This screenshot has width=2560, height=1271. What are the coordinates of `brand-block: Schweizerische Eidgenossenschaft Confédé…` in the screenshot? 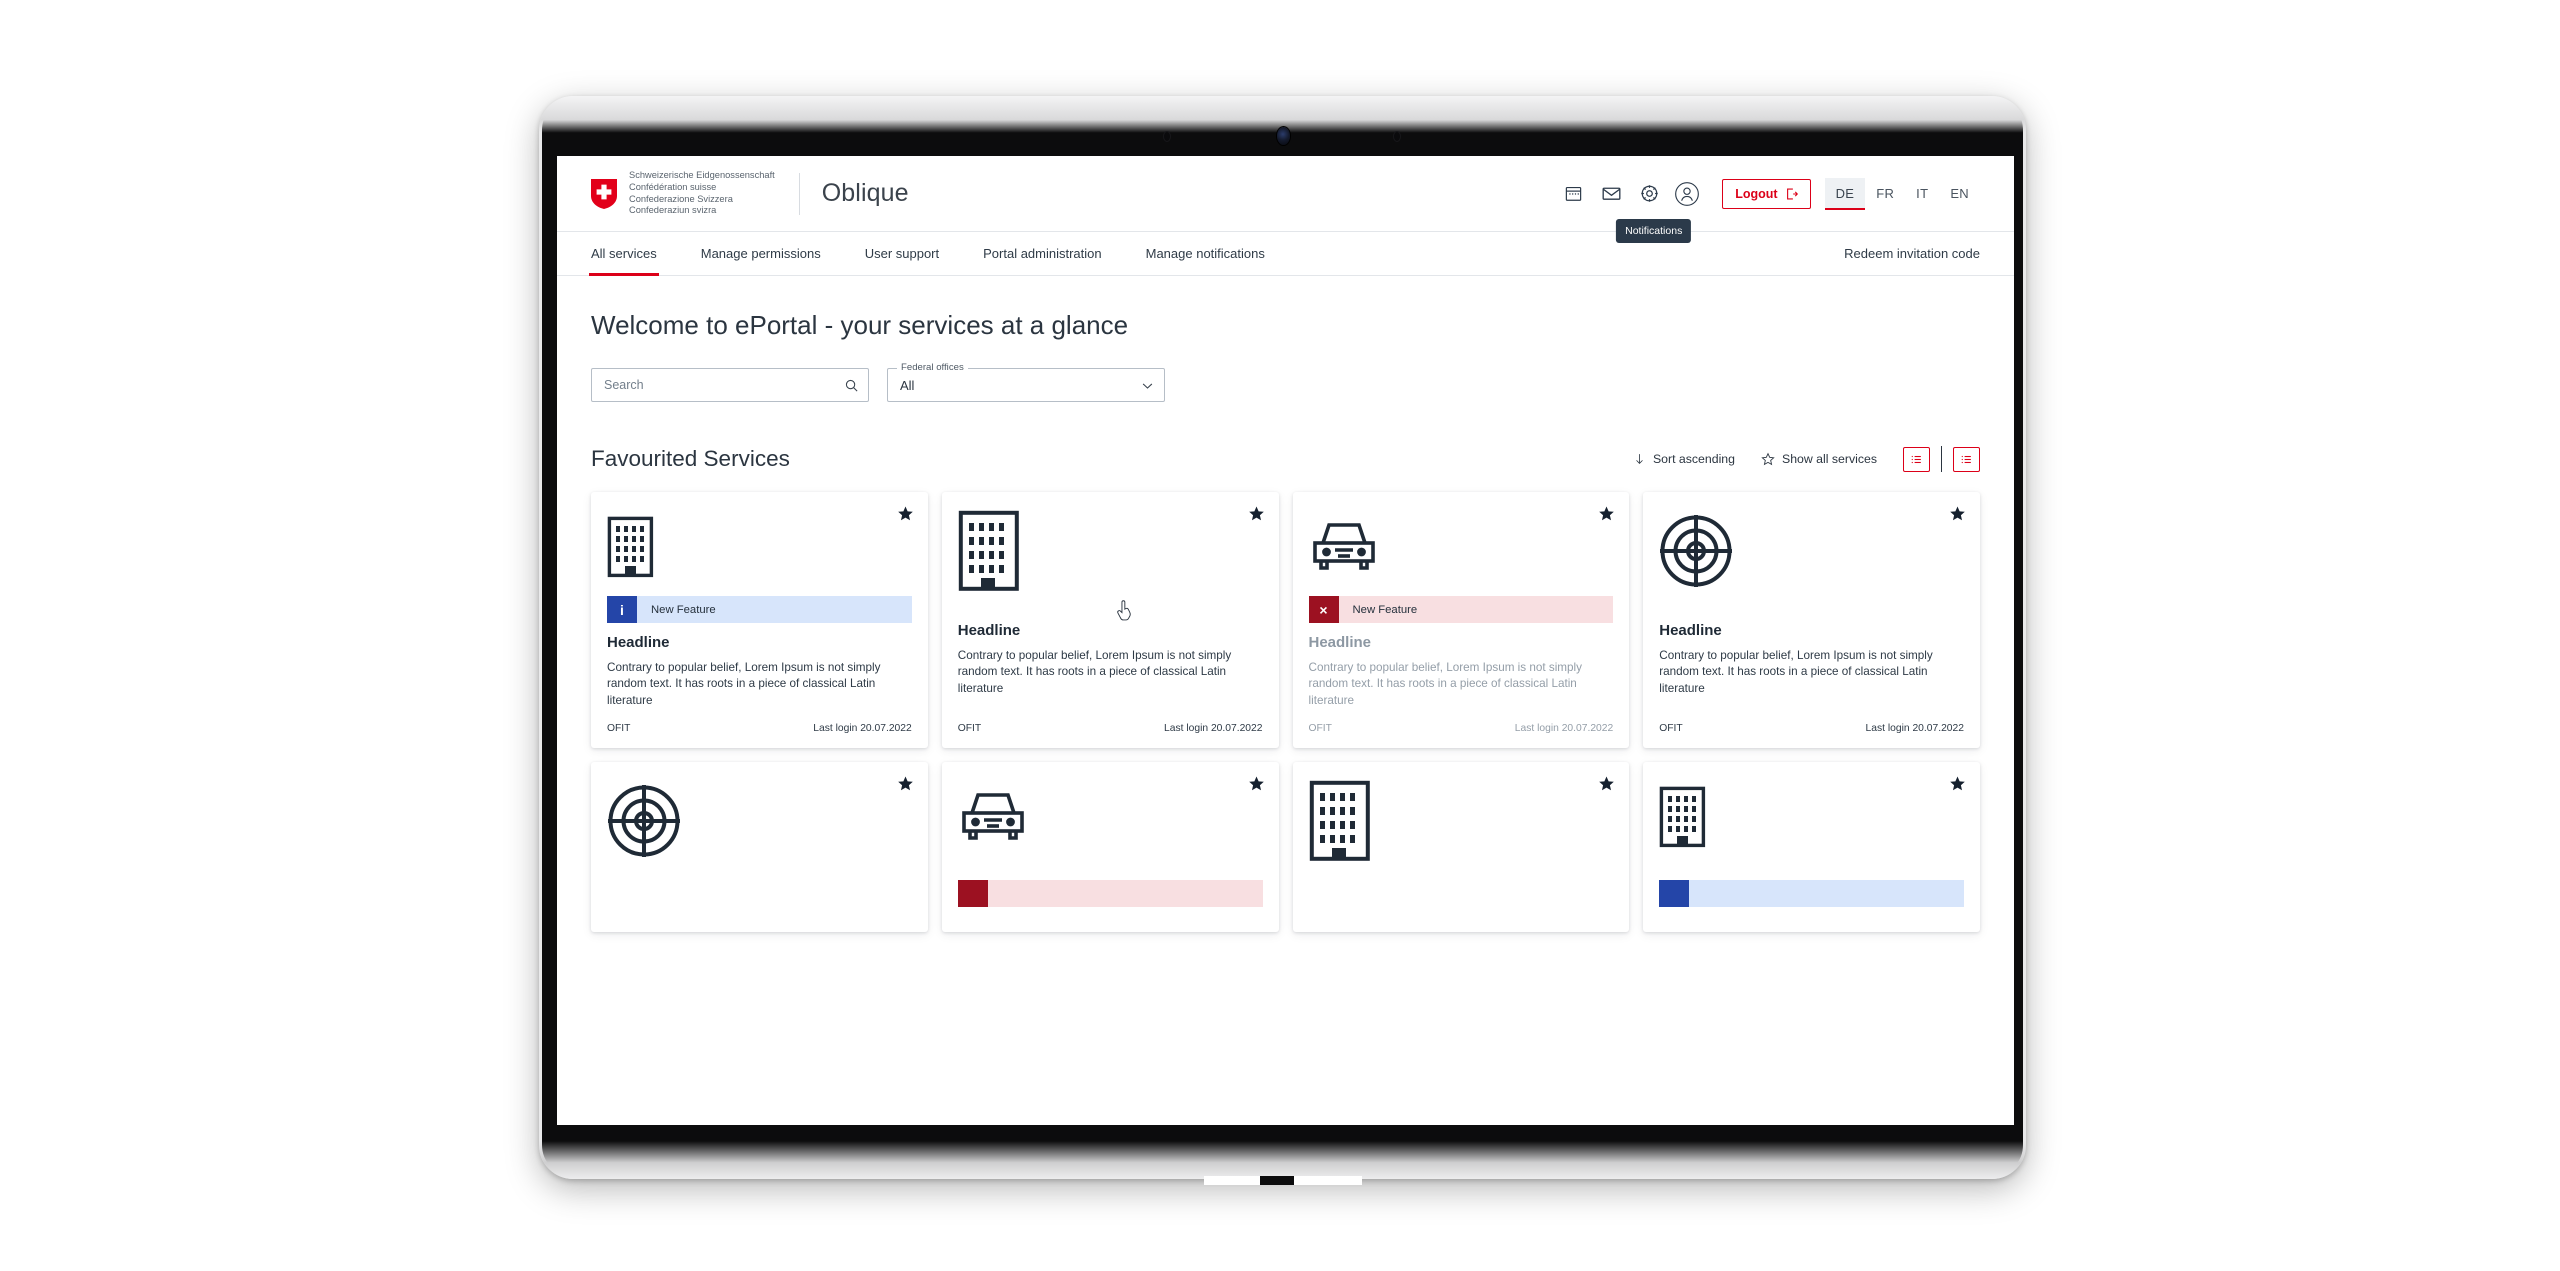 It's located at (750, 193).